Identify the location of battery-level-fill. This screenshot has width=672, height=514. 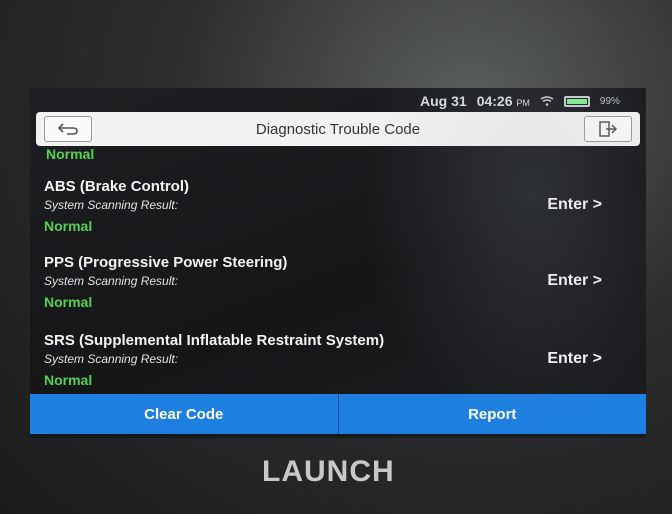
(576, 101).